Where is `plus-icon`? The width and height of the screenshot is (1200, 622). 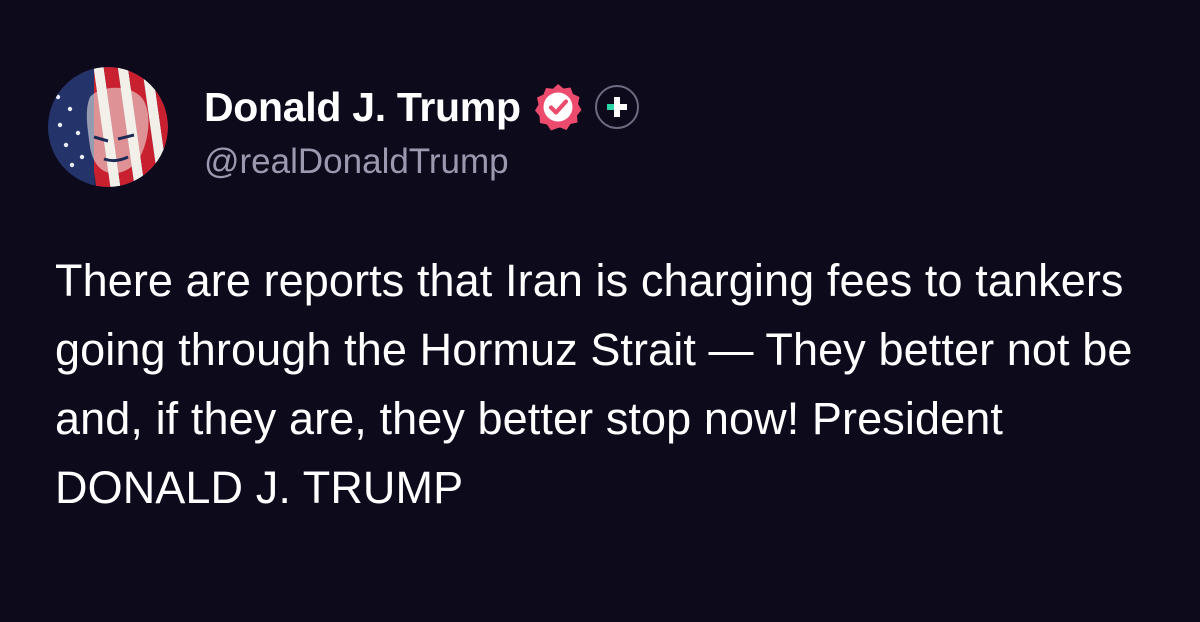
plus-icon is located at coordinates (616, 107).